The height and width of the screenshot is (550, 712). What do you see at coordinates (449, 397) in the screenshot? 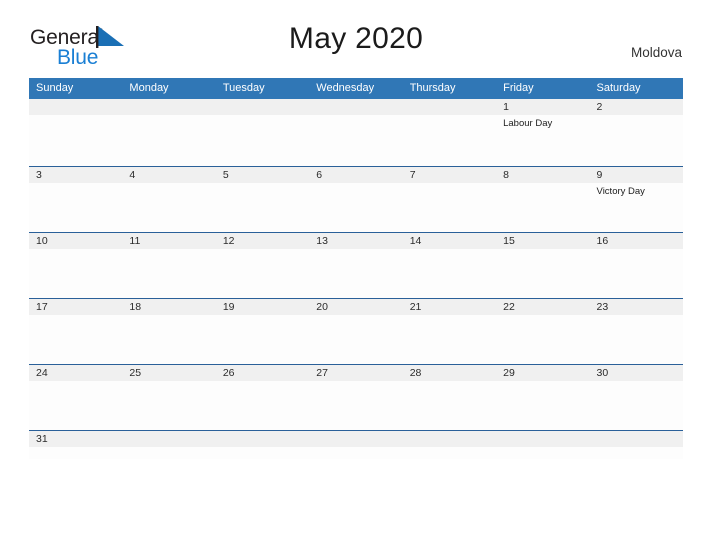
I see `calendar-day-cell: 28` at bounding box center [449, 397].